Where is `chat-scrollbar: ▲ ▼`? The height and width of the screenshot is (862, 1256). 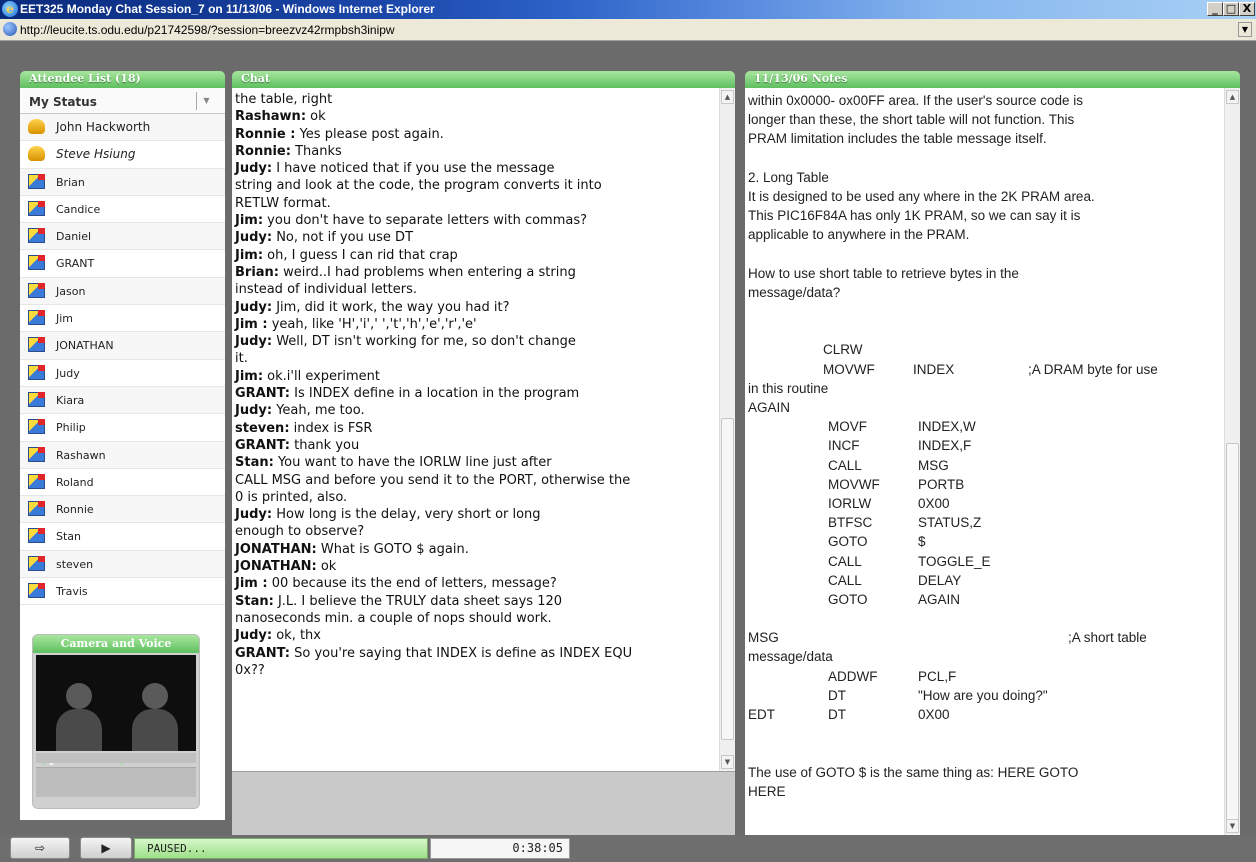 chat-scrollbar: ▲ ▼ is located at coordinates (727, 429).